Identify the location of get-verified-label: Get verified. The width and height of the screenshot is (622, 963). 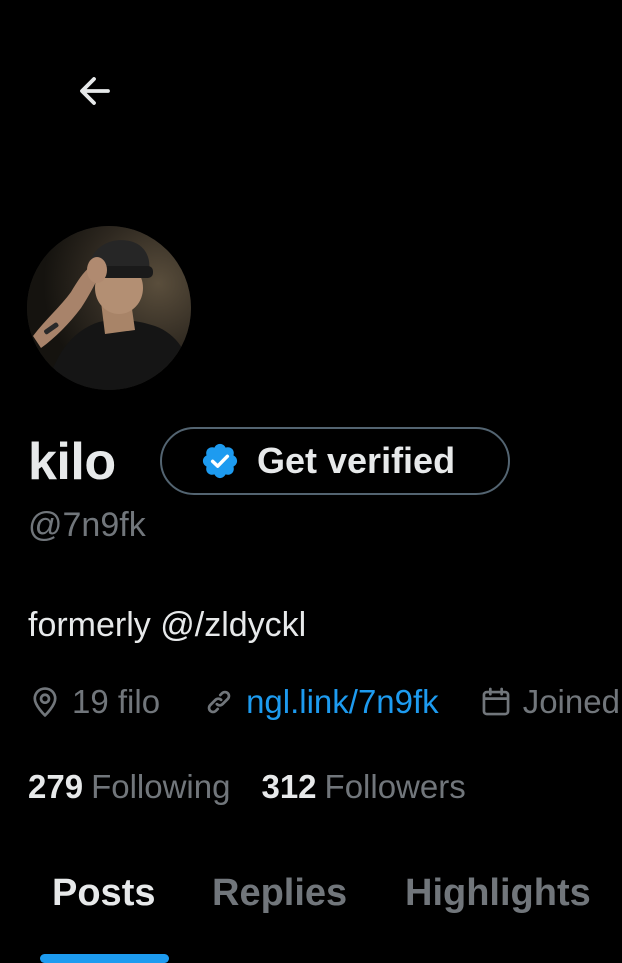
(356, 460).